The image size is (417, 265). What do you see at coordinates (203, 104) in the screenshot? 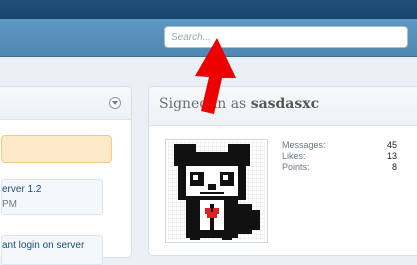
I see `signed-in-prefix: Signed in as` at bounding box center [203, 104].